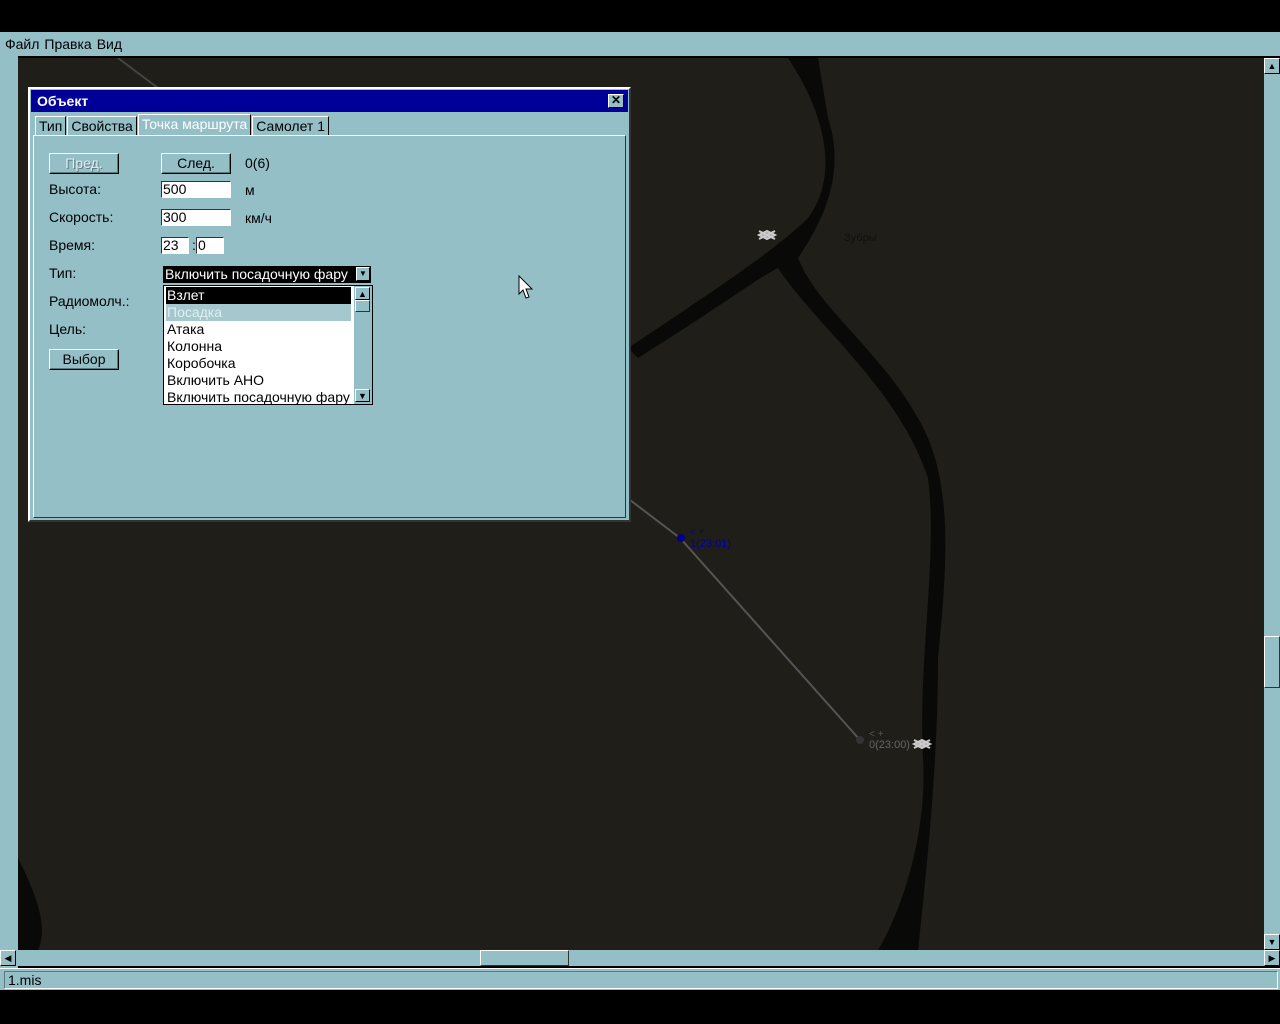  What do you see at coordinates (524, 958) in the screenshot?
I see `horizontal-scroll-thumb` at bounding box center [524, 958].